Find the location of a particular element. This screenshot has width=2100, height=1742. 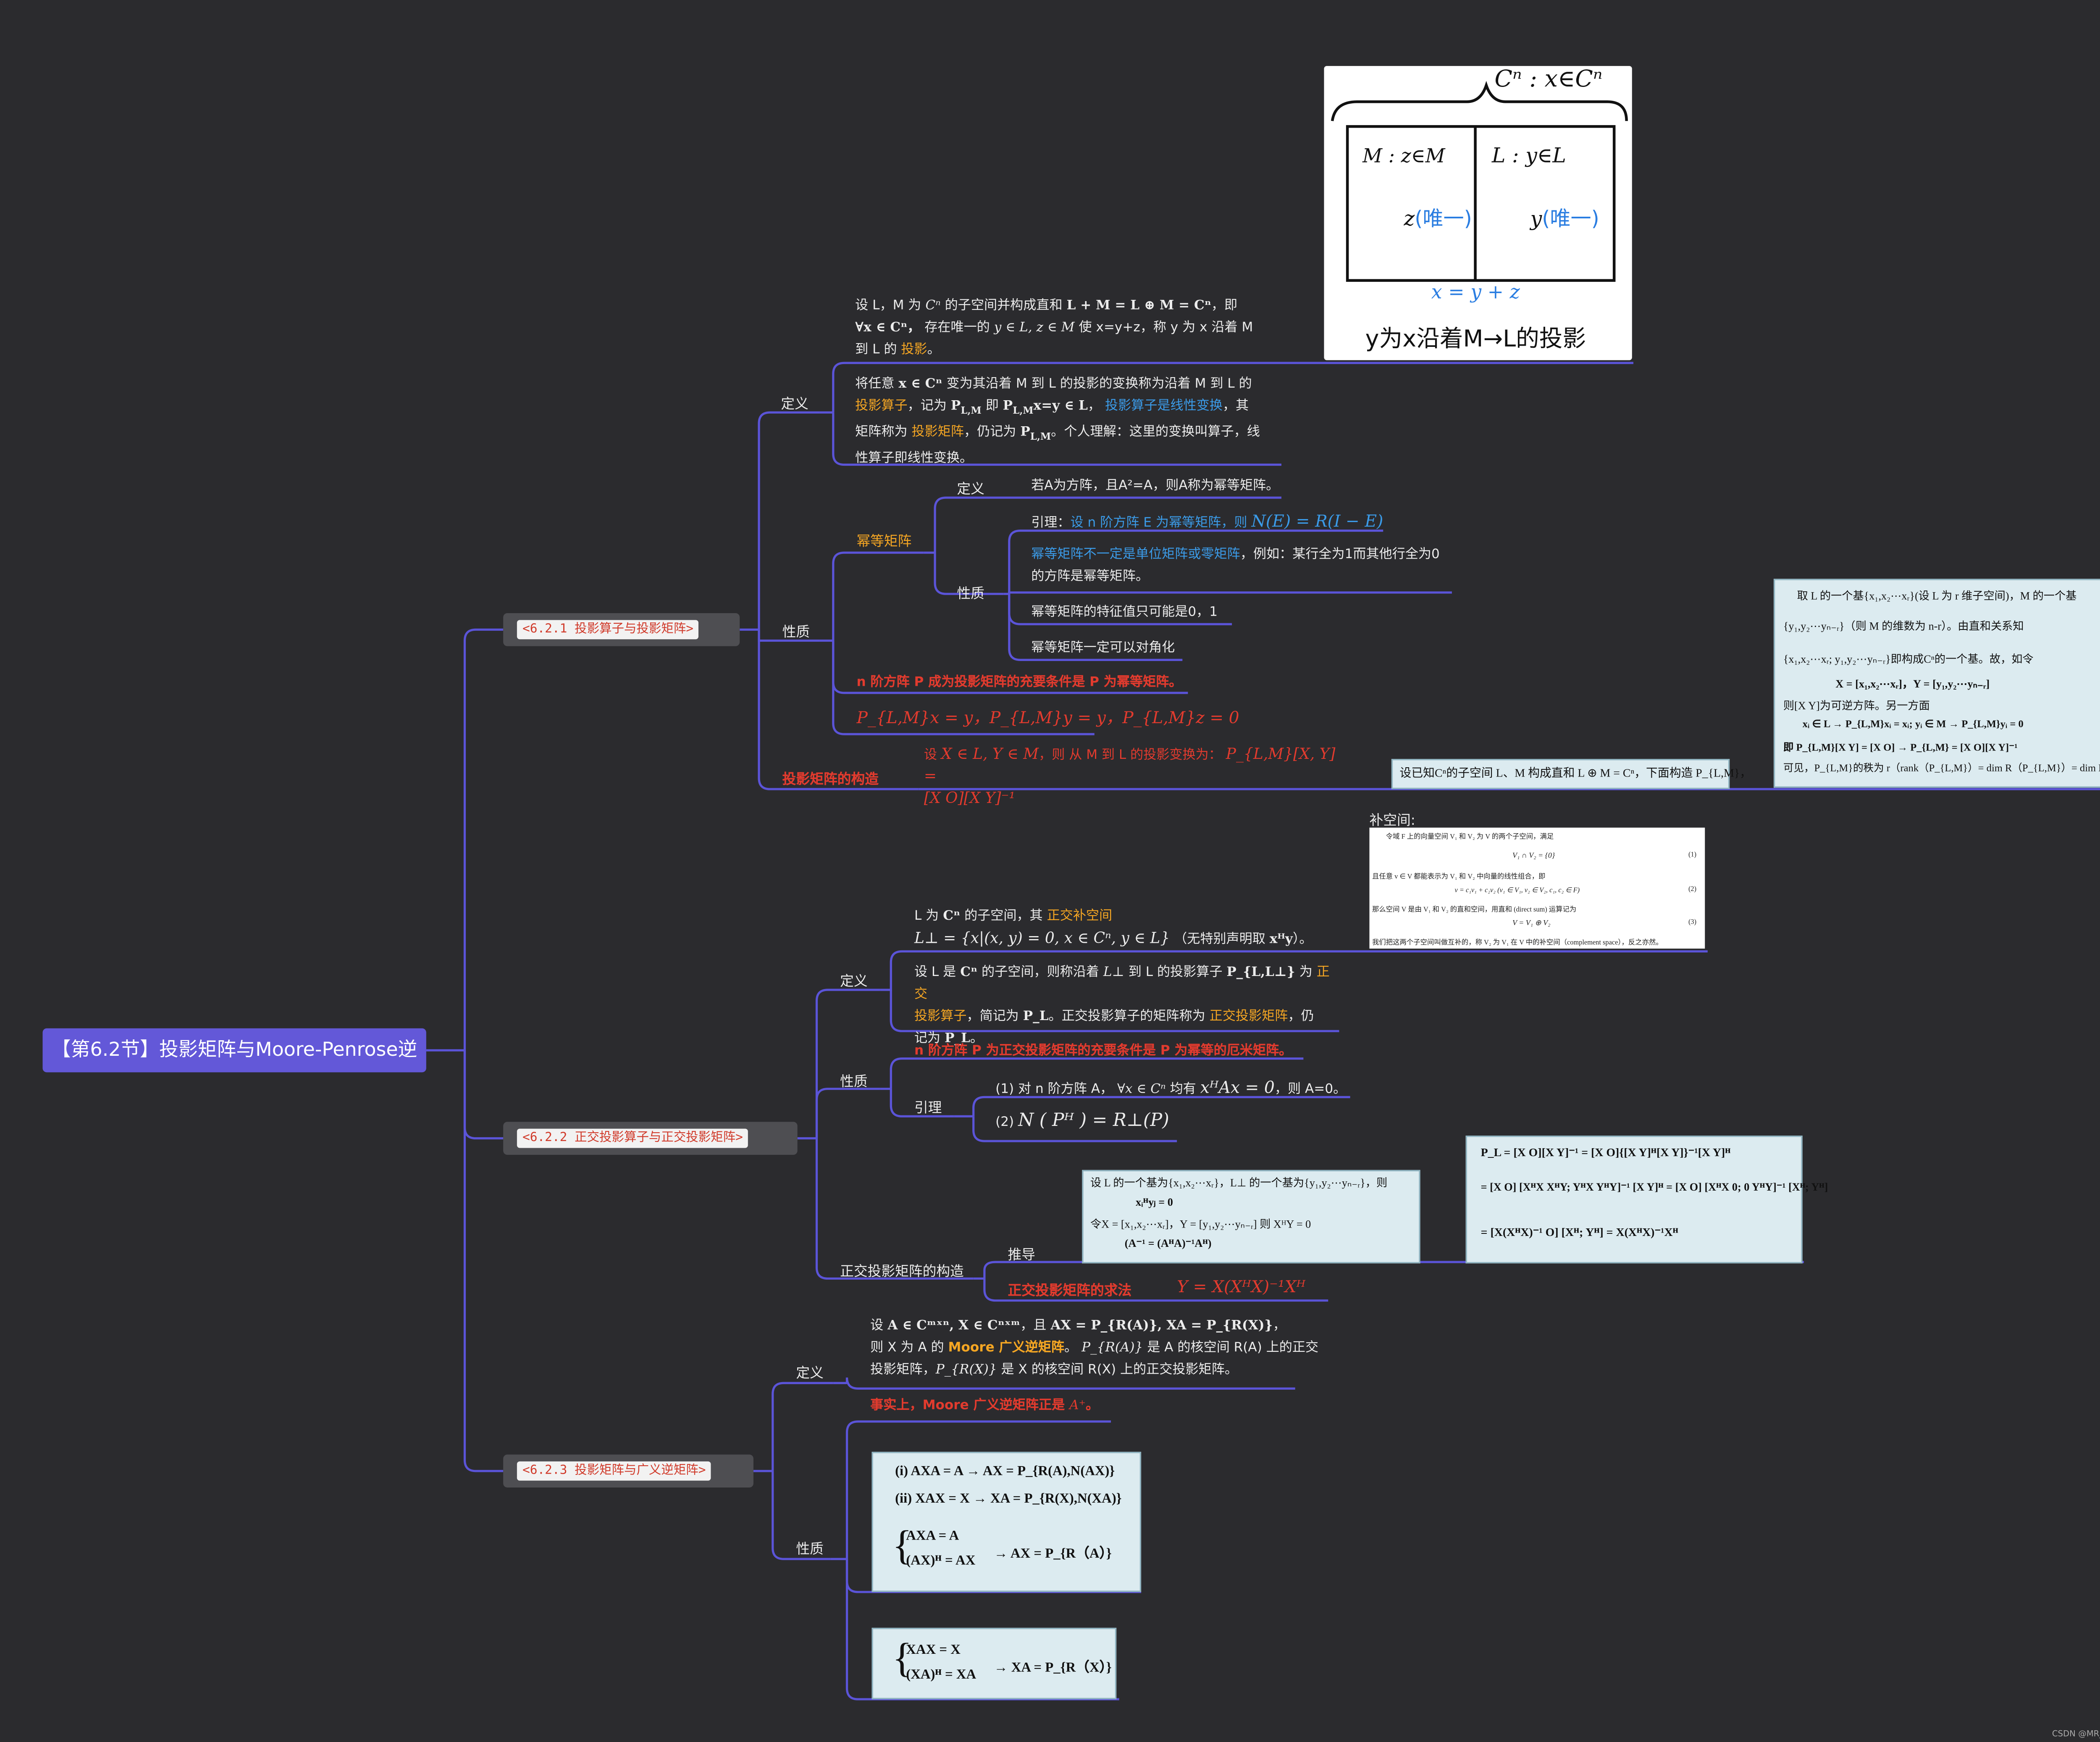

orthogonal-solve-label: 正交投影矩阵的求法 is located at coordinates (1070, 1288).